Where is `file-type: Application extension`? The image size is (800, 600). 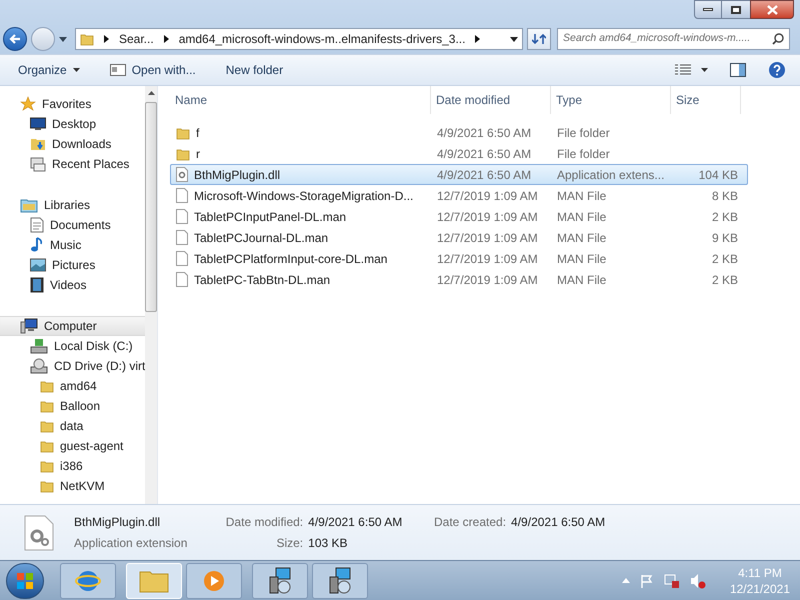
file-type: Application extension is located at coordinates (131, 543).